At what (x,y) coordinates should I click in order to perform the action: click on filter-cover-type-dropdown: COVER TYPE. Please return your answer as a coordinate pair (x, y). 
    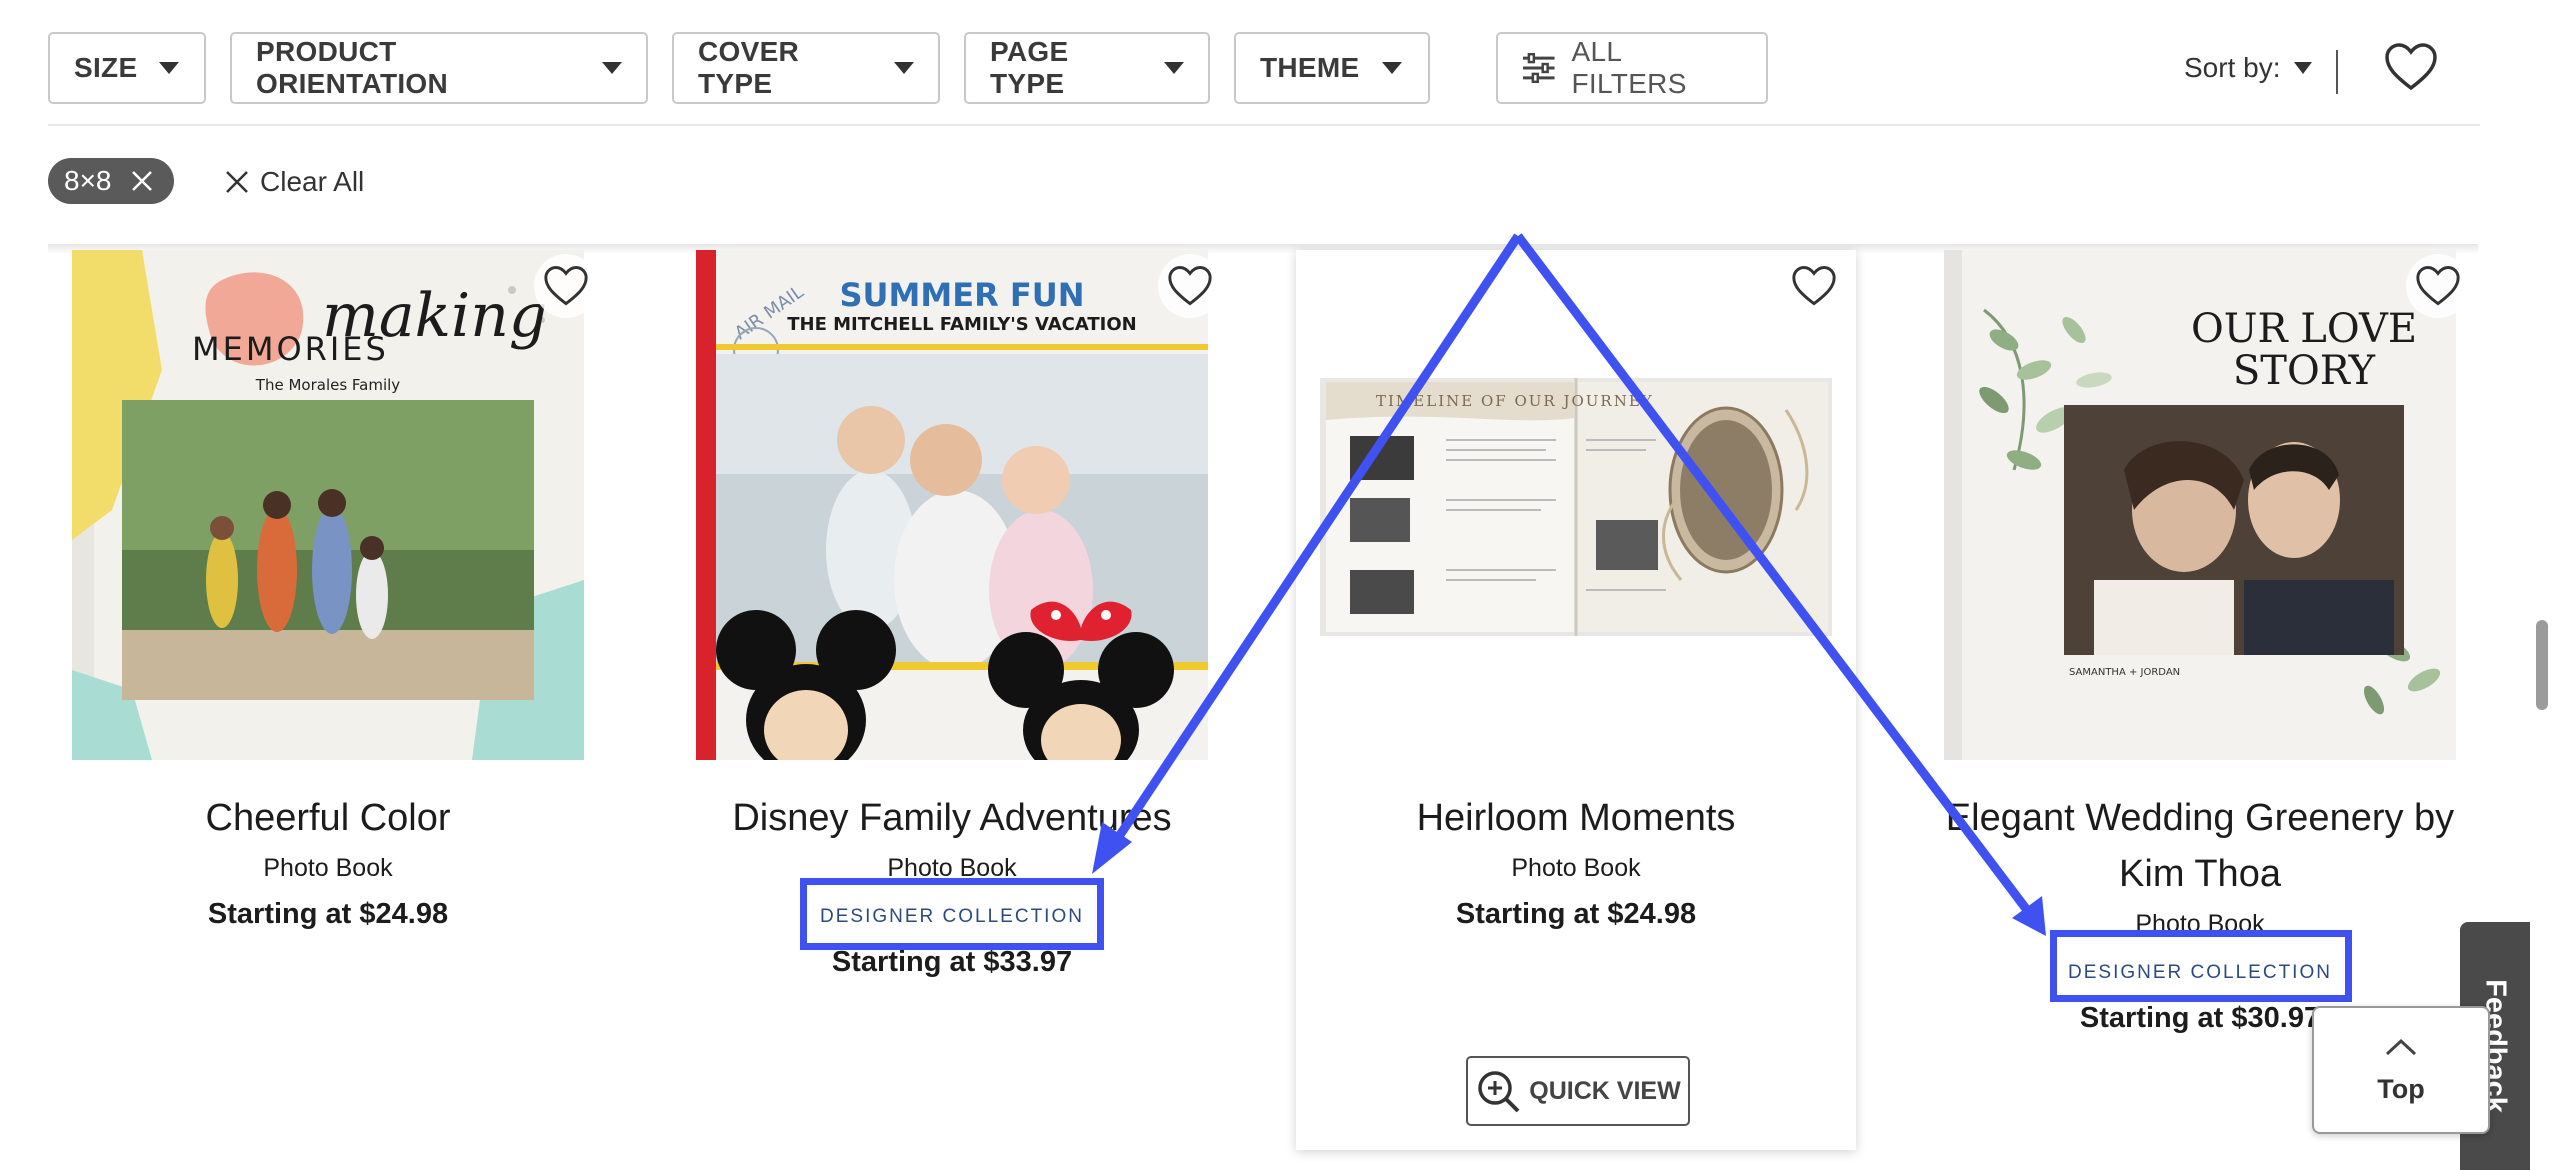
    Looking at the image, I should click on (806, 68).